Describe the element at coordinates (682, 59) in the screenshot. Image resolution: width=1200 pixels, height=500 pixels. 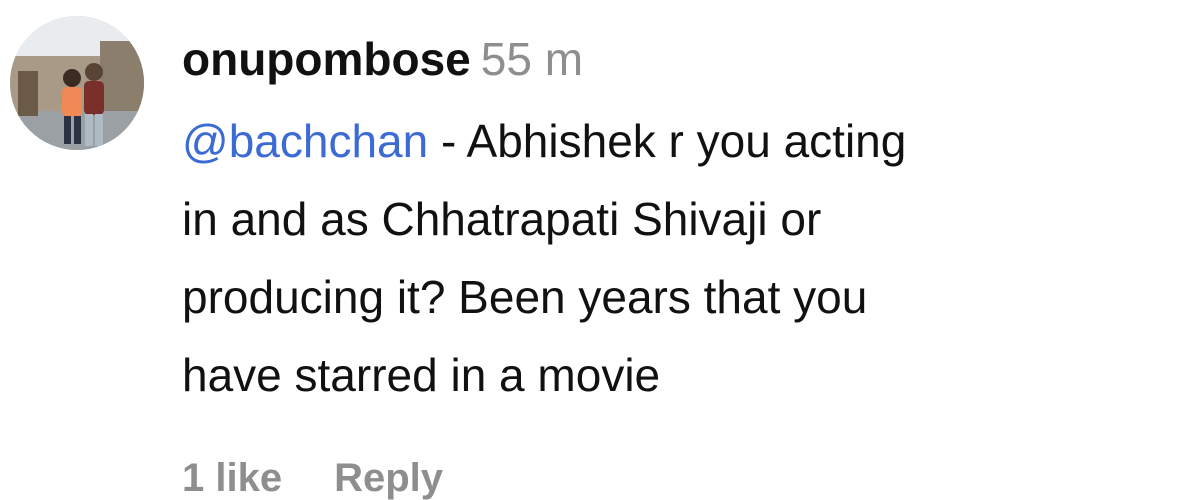
I see `comment-header: onupombose 55 m` at that location.